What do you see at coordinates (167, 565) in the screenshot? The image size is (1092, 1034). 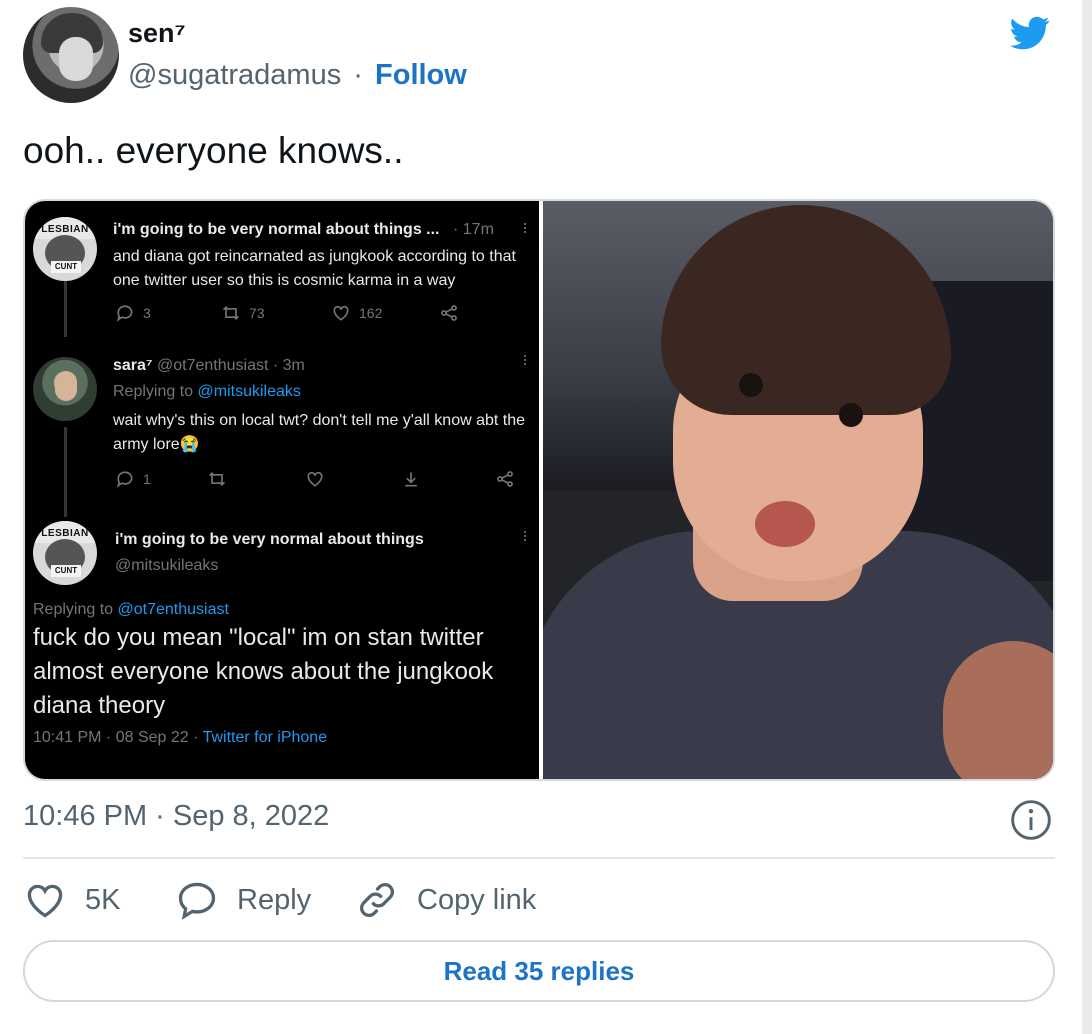 I see `shot-tweet3-handle: @mitsukileaks` at bounding box center [167, 565].